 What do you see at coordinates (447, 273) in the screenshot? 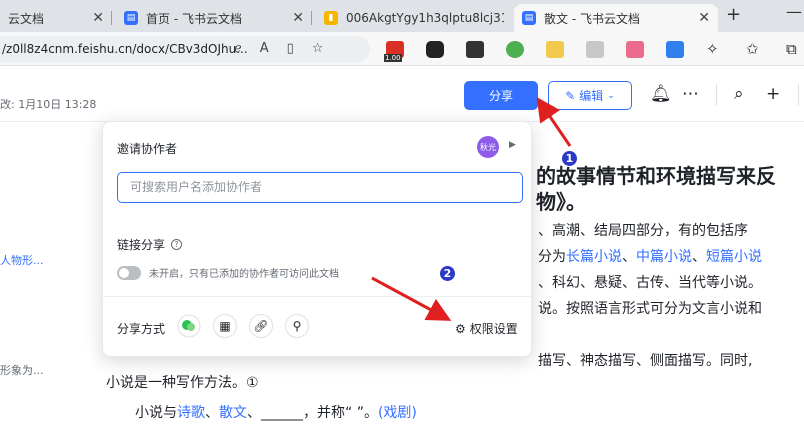
I see `annotation-badge: 2` at bounding box center [447, 273].